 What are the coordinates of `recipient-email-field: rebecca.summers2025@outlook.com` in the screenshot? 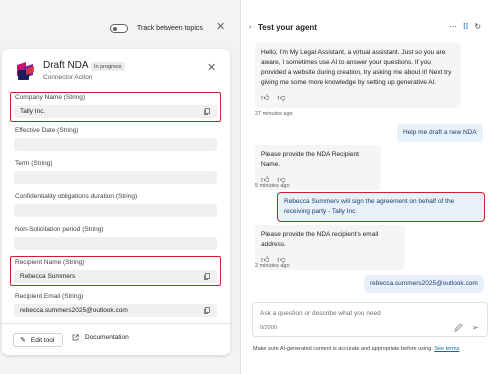 It's located at (115, 310).